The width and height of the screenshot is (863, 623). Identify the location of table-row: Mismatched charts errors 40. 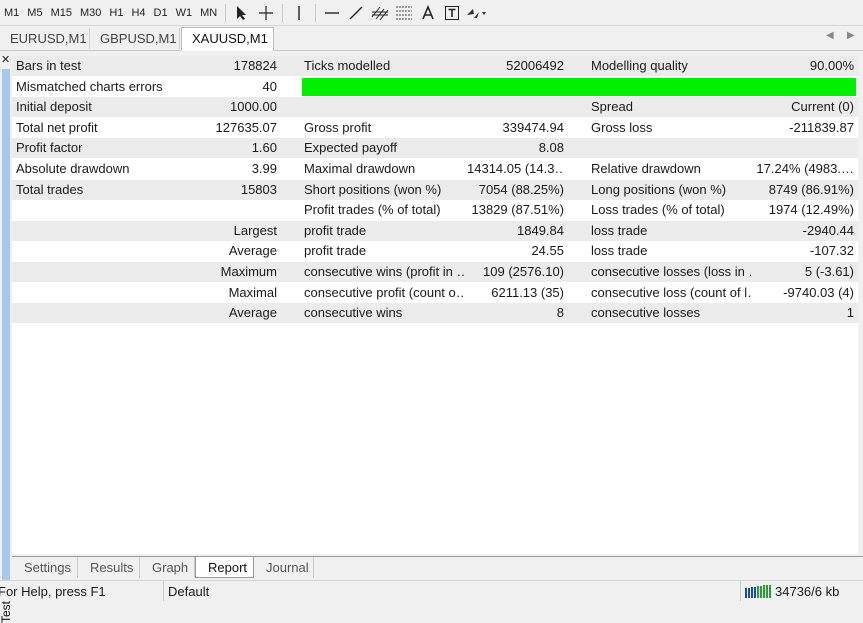
(435, 87).